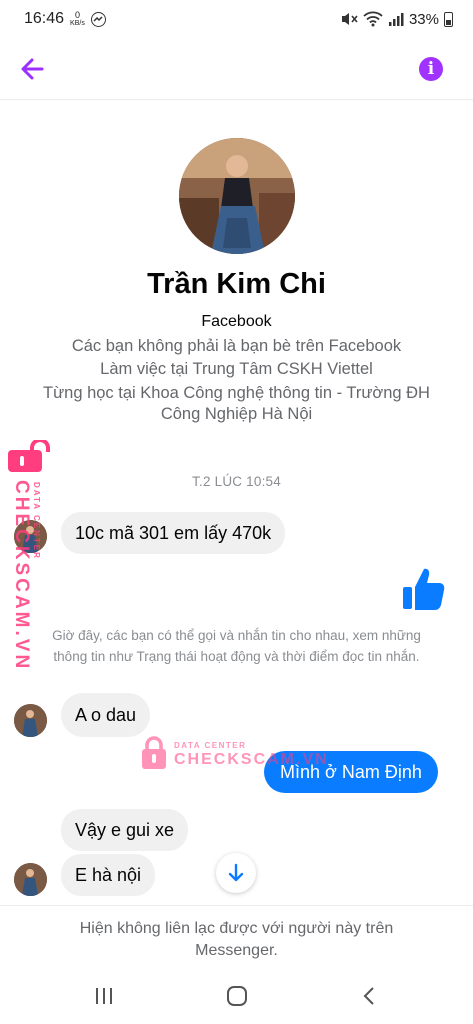 This screenshot has width=473, height=1024. I want to click on recent-apps-icon, so click(104, 996).